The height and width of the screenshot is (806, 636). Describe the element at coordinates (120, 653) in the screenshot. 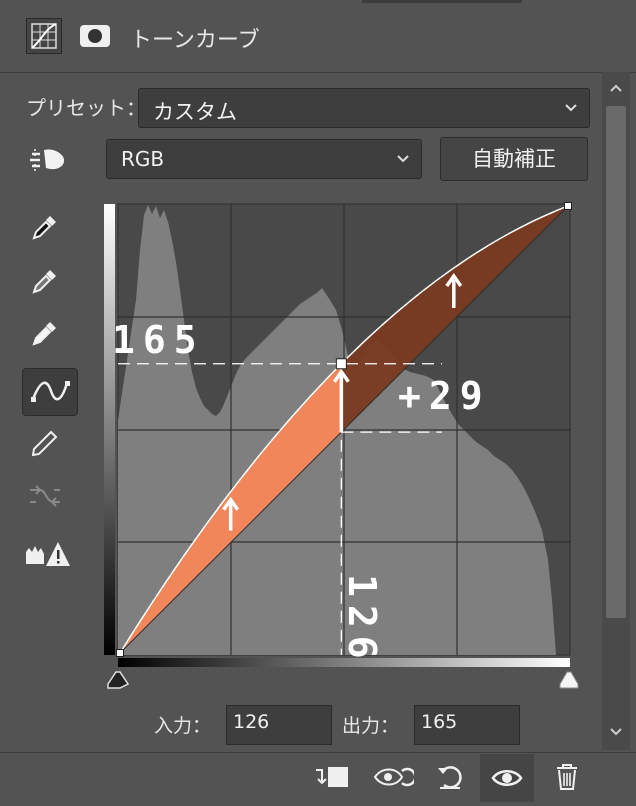

I see `curve-point-black` at that location.